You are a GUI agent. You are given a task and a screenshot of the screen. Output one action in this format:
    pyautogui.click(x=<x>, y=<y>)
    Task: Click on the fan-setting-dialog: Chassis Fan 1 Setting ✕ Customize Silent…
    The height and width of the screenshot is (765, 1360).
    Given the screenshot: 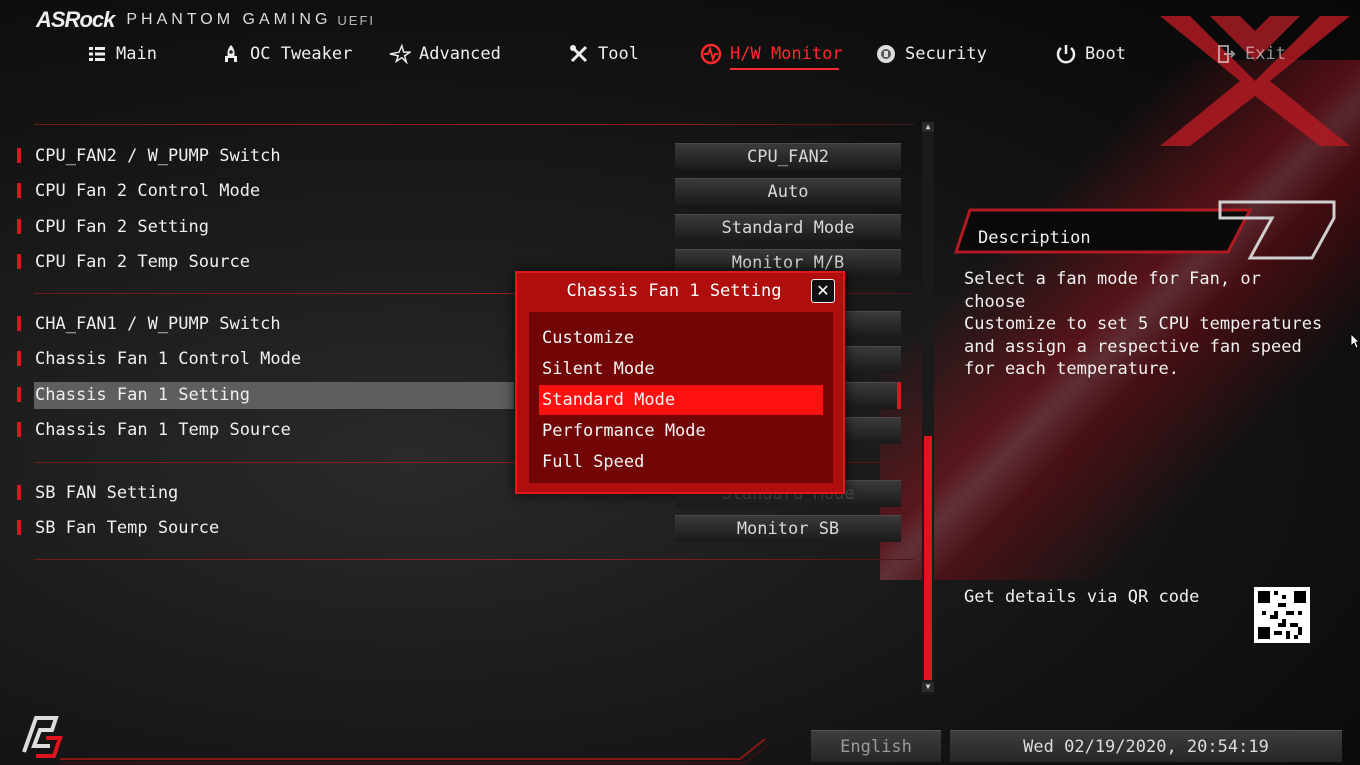 What is the action you would take?
    pyautogui.click(x=680, y=382)
    